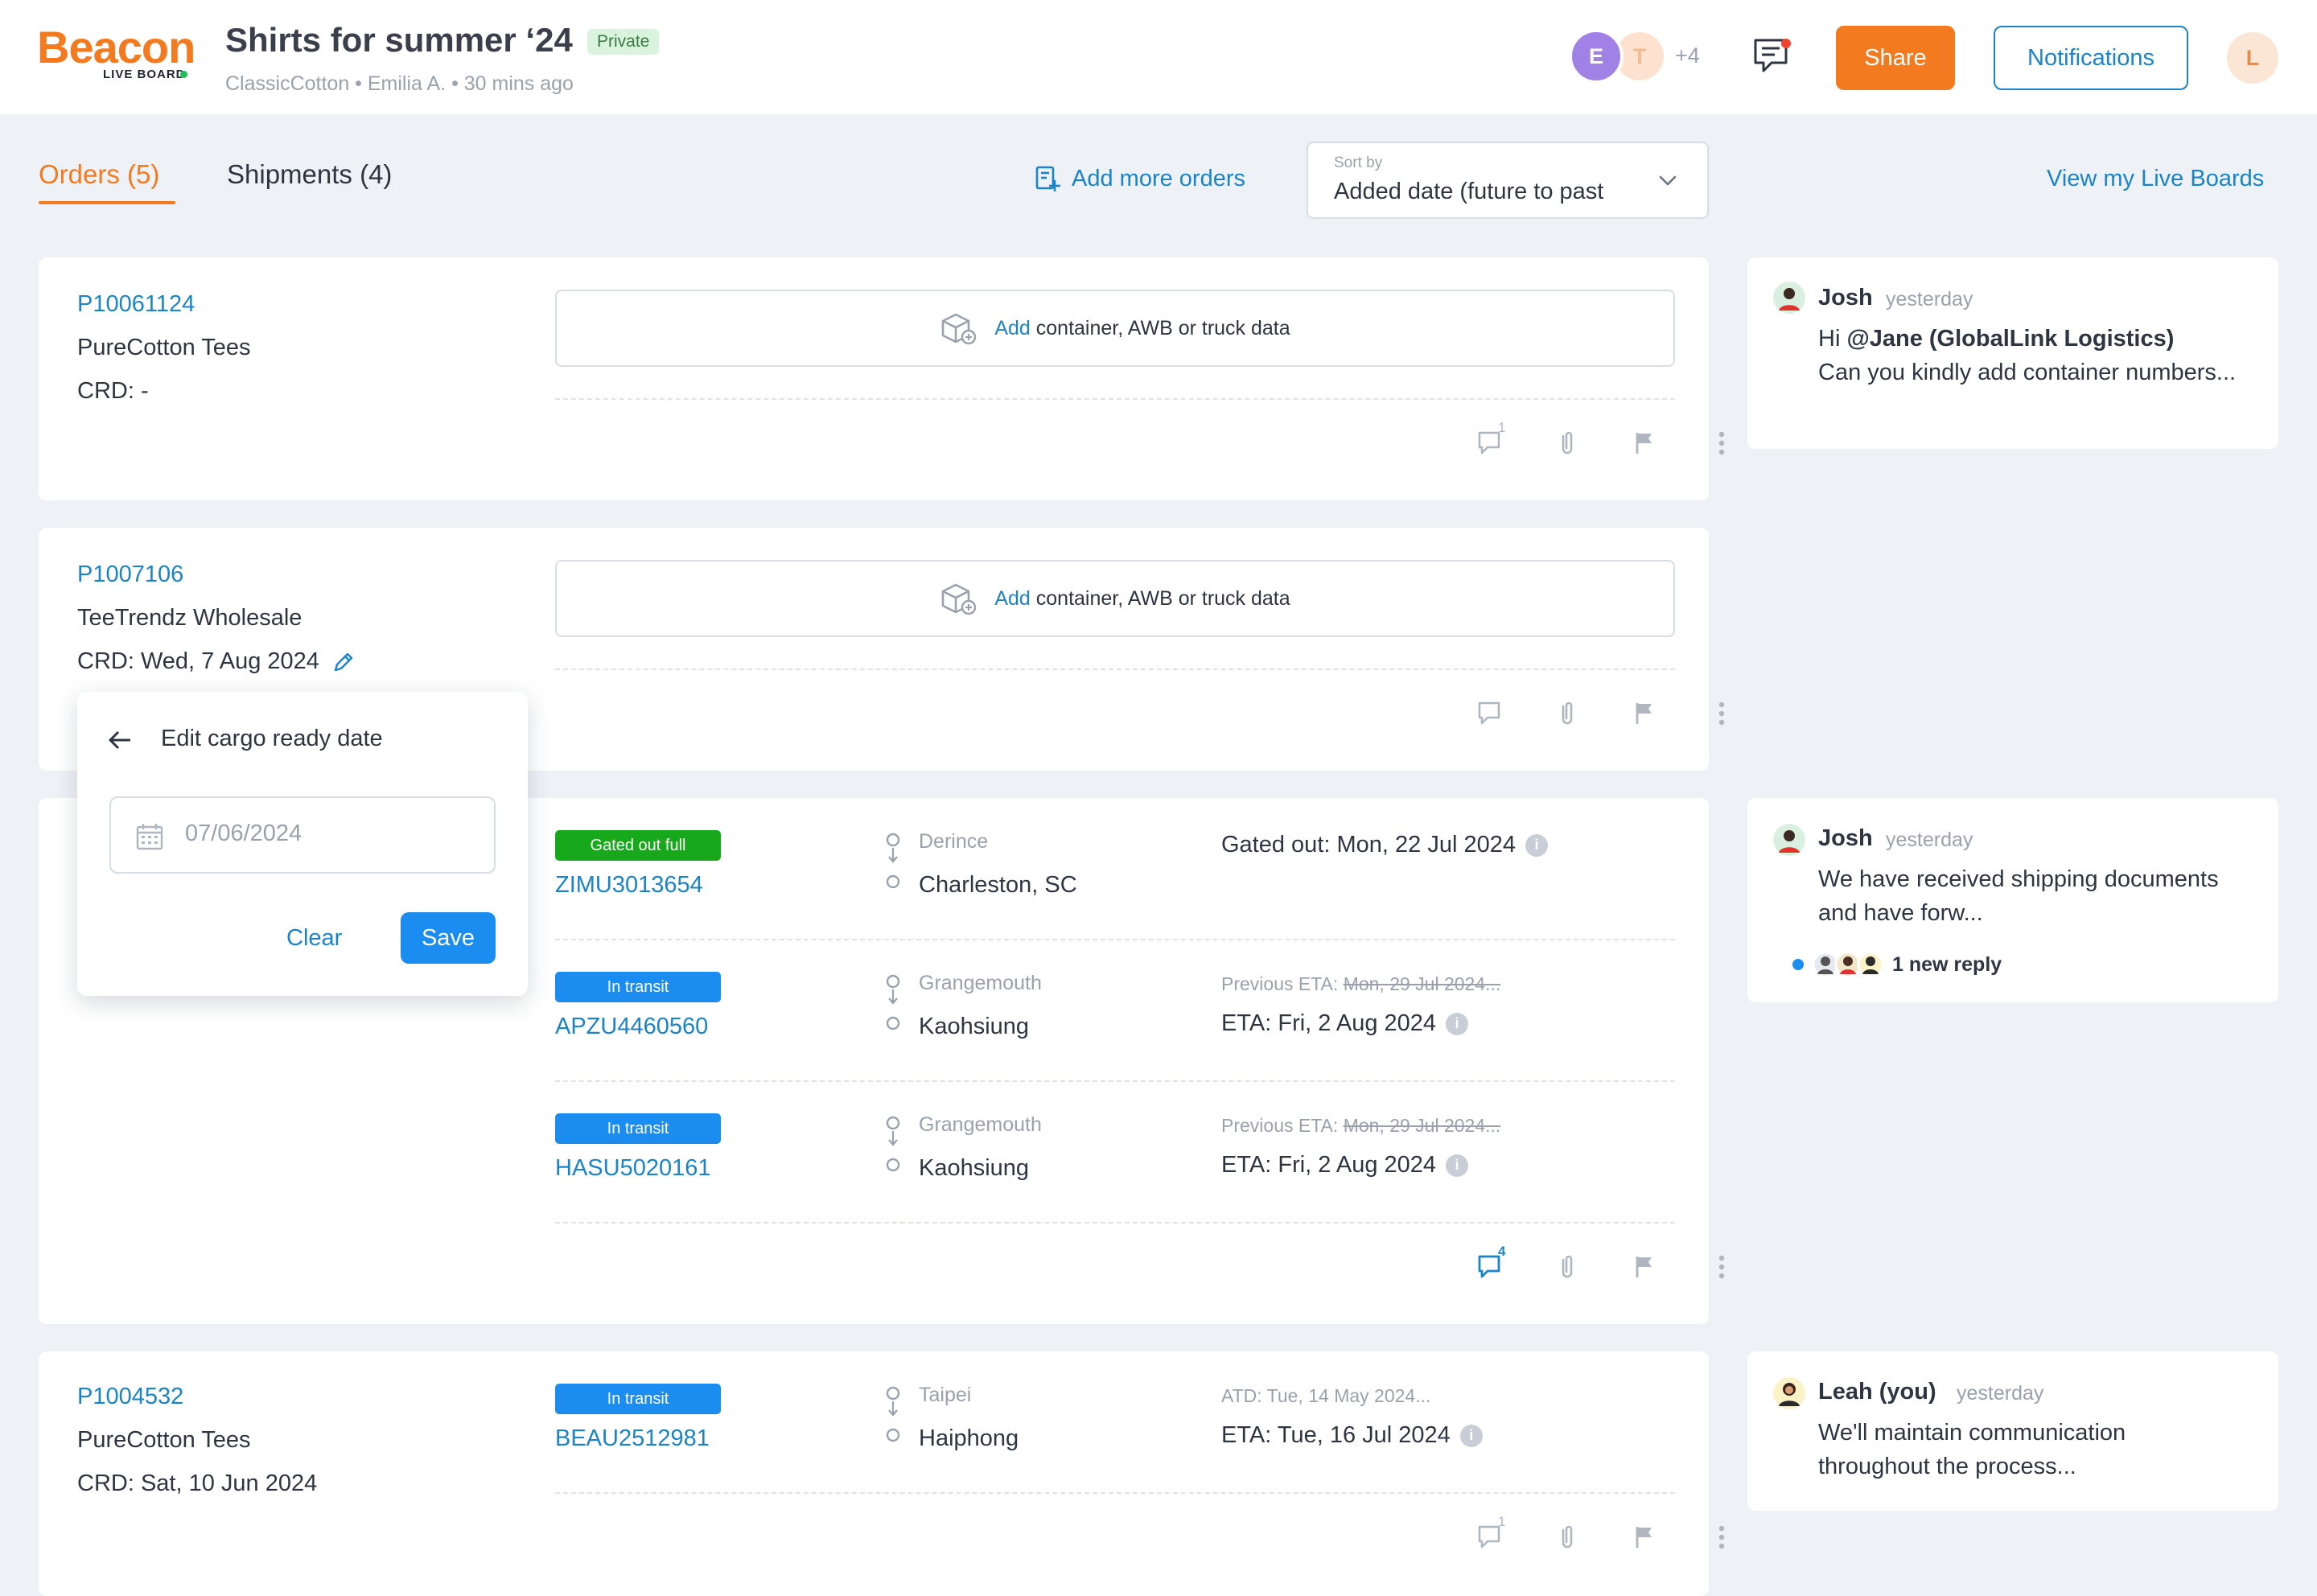 The height and width of the screenshot is (1596, 2317). Describe the element at coordinates (164, 347) in the screenshot. I see `order-supplier: PureCotton Tees` at that location.